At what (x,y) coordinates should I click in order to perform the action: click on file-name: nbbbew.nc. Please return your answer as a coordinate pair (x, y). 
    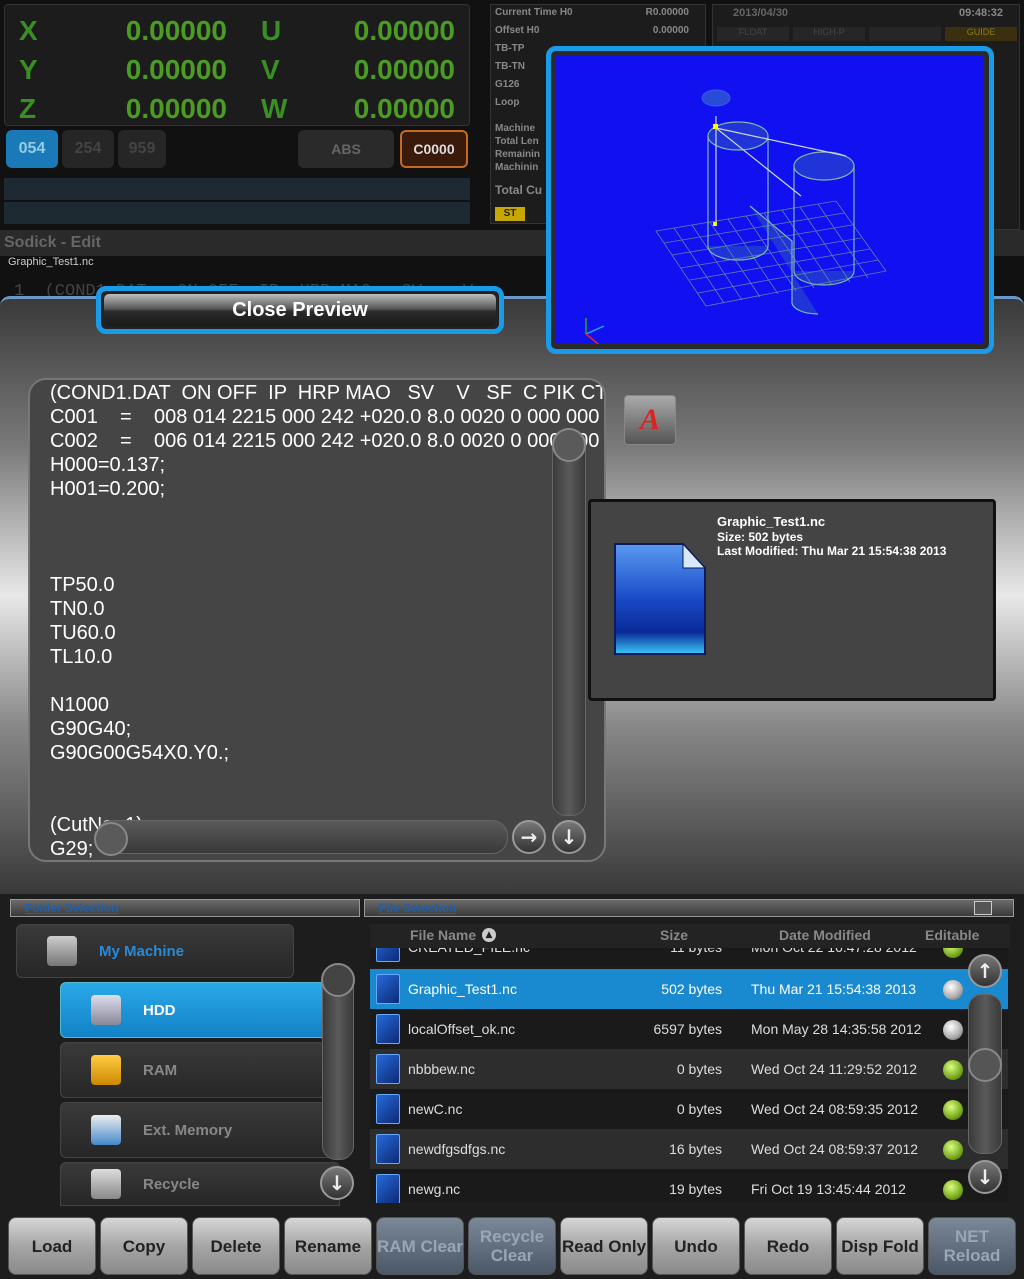
    Looking at the image, I should click on (441, 1069).